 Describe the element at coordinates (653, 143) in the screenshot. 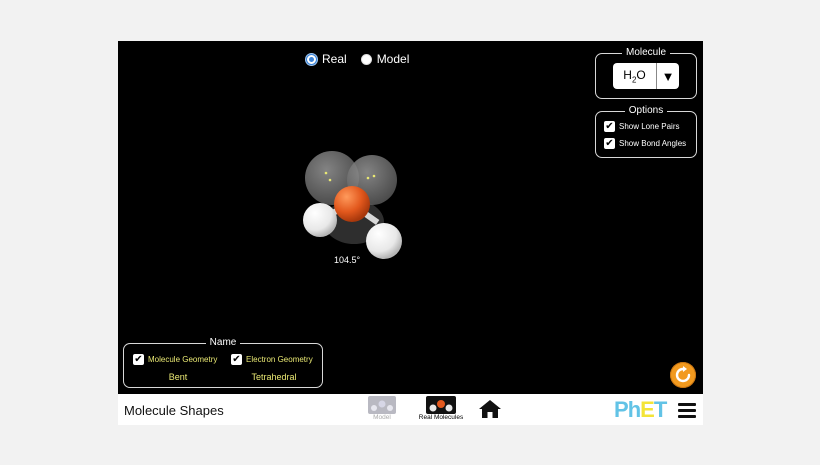

I see `show-bond-angles-label: Show Bond Angles` at that location.